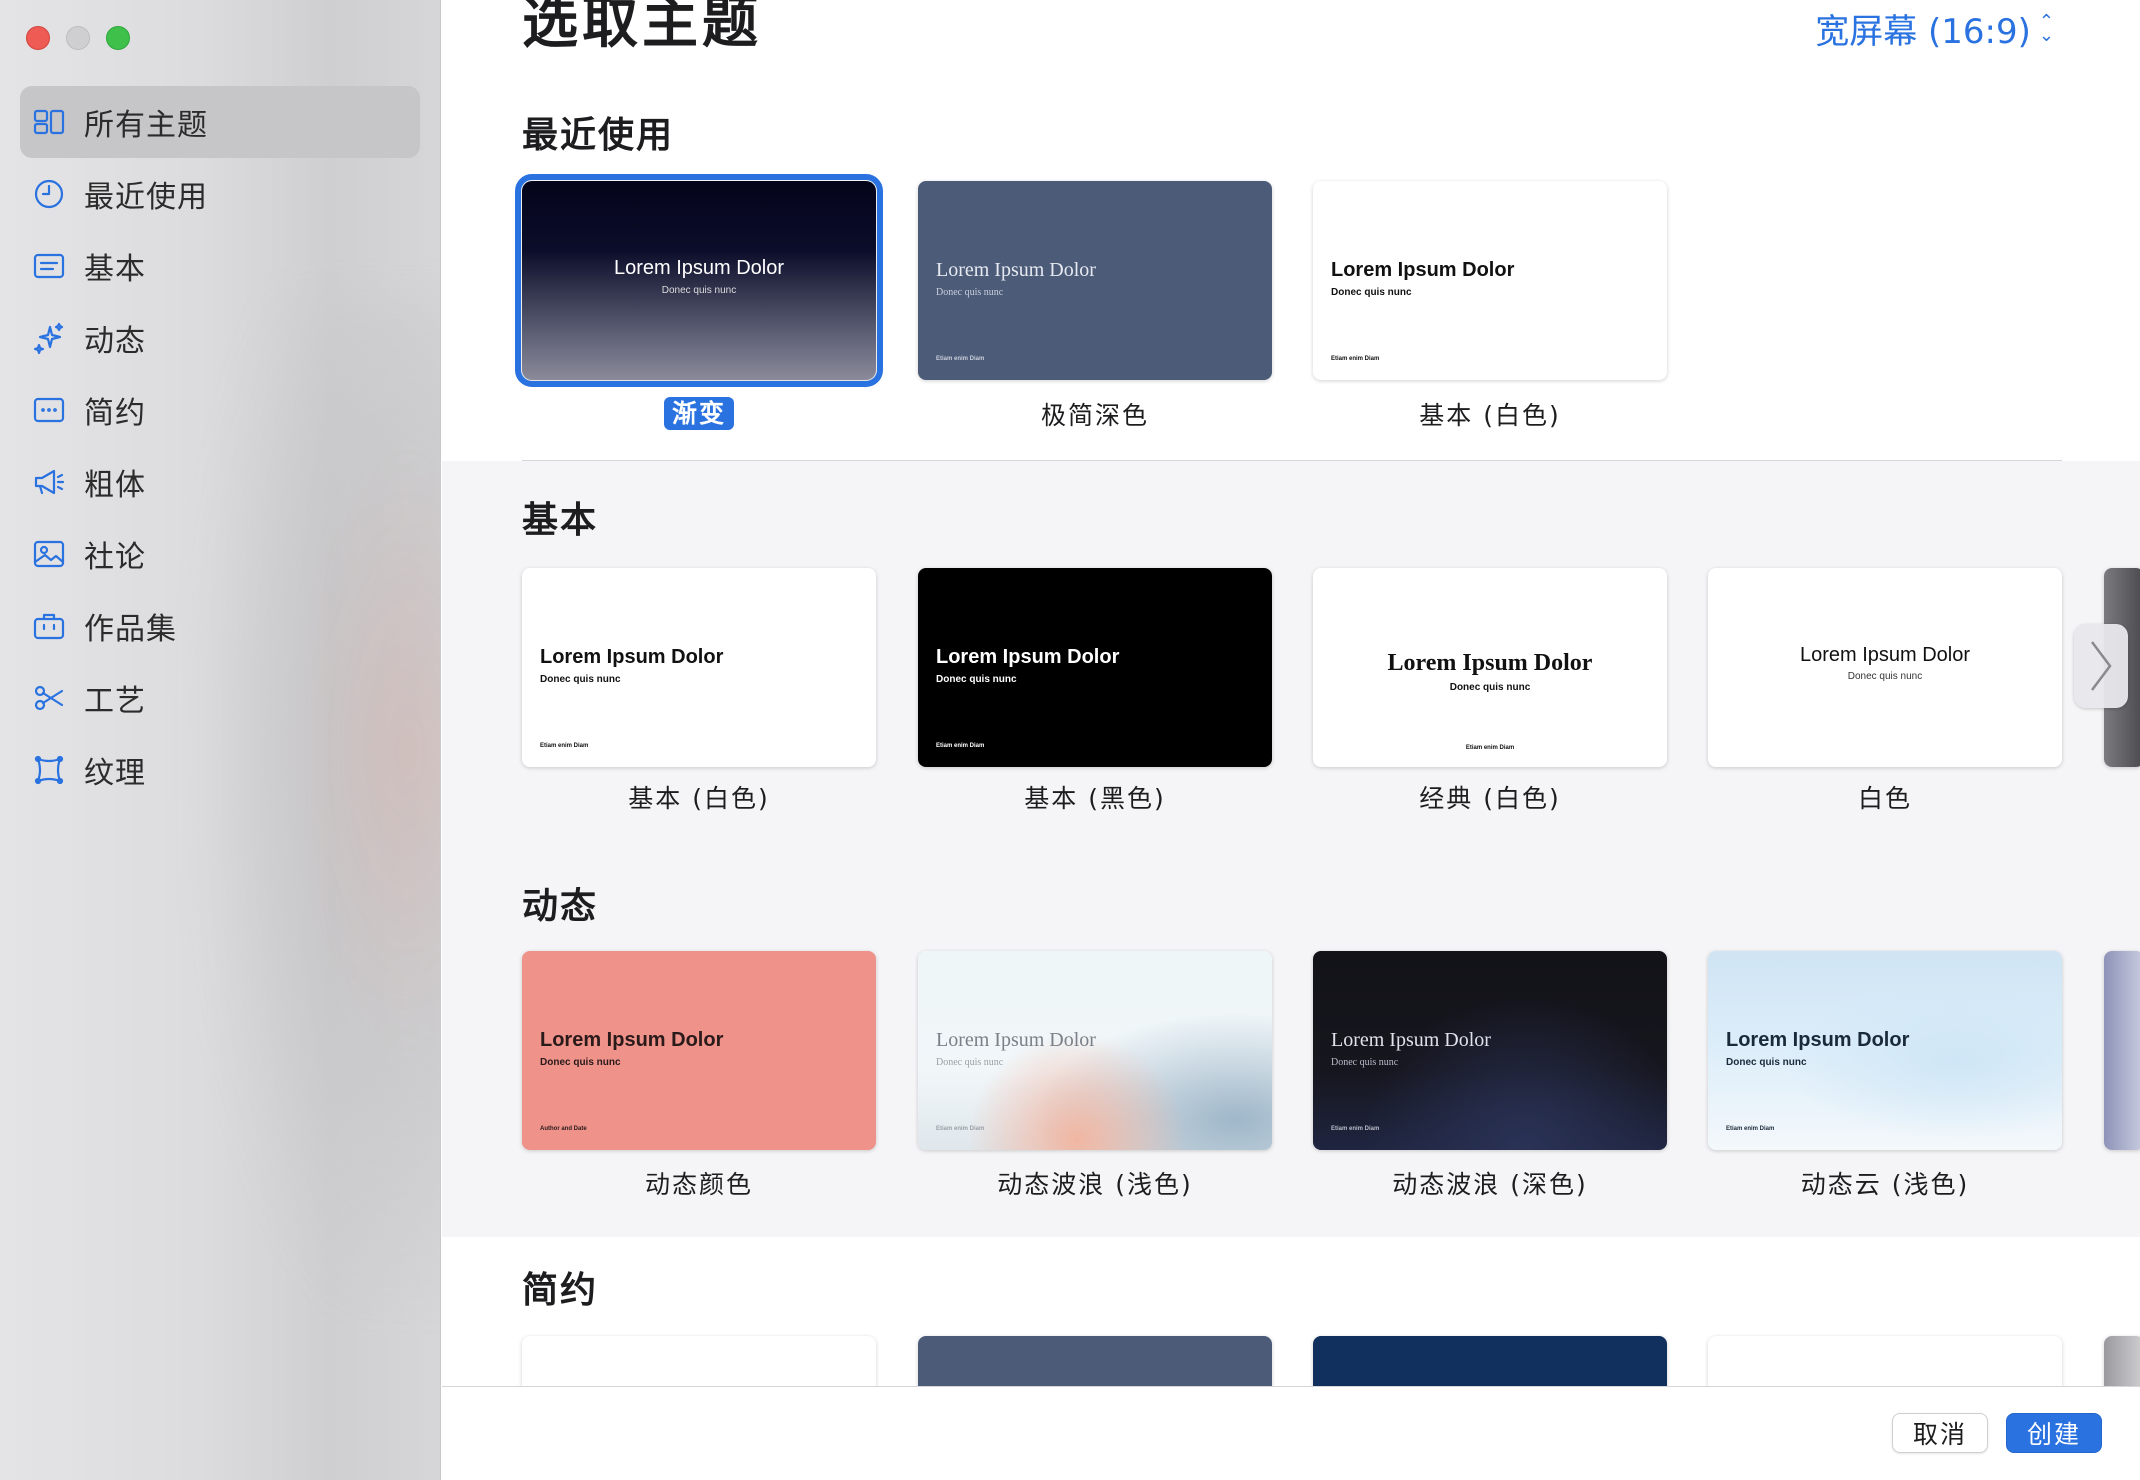 This screenshot has width=2140, height=1480. What do you see at coordinates (1490, 1184) in the screenshot?
I see `theme-label: 动态波浪 (深色)` at bounding box center [1490, 1184].